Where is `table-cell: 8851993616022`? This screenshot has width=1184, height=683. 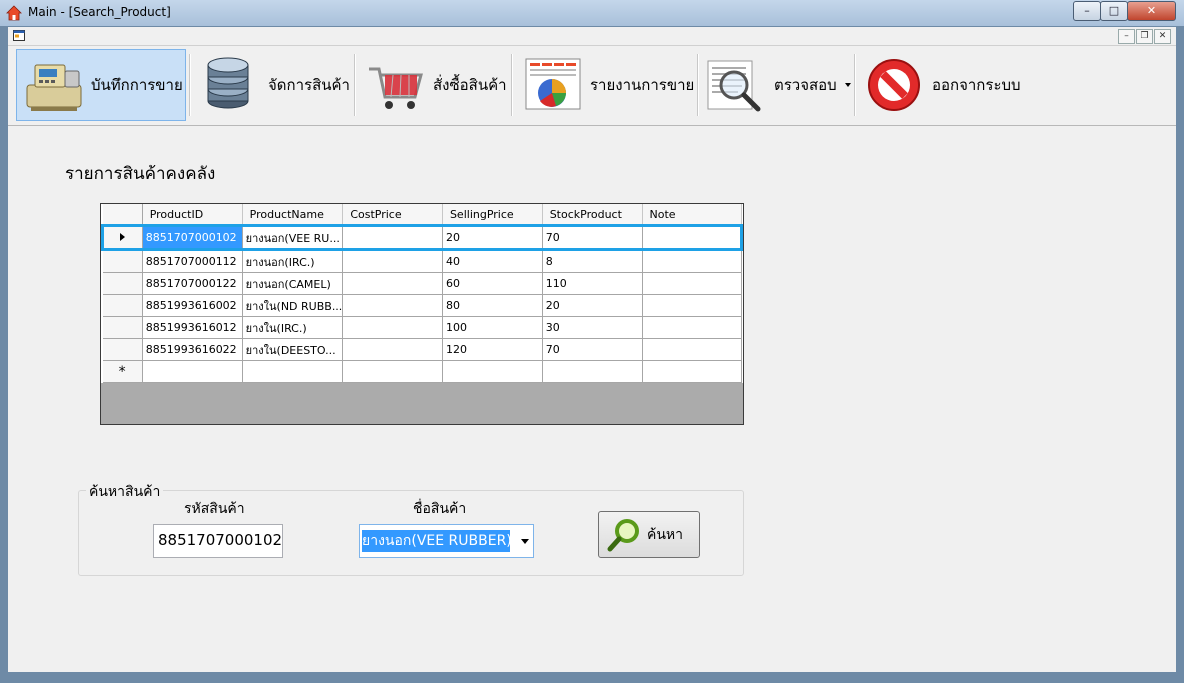
table-cell: 8851993616022 is located at coordinates (192, 349).